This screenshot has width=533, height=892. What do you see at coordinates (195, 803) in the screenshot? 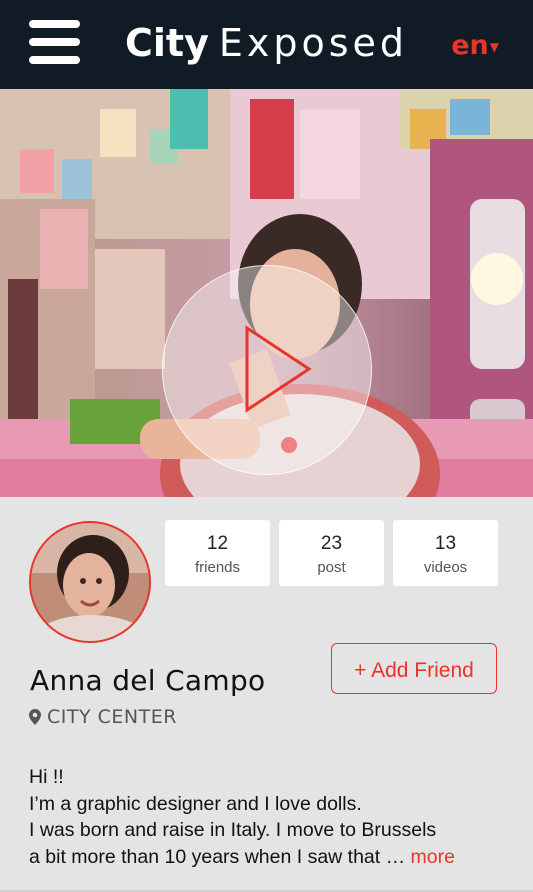
I see `bio-line: I’m a graphic designer and I love dolls.` at bounding box center [195, 803].